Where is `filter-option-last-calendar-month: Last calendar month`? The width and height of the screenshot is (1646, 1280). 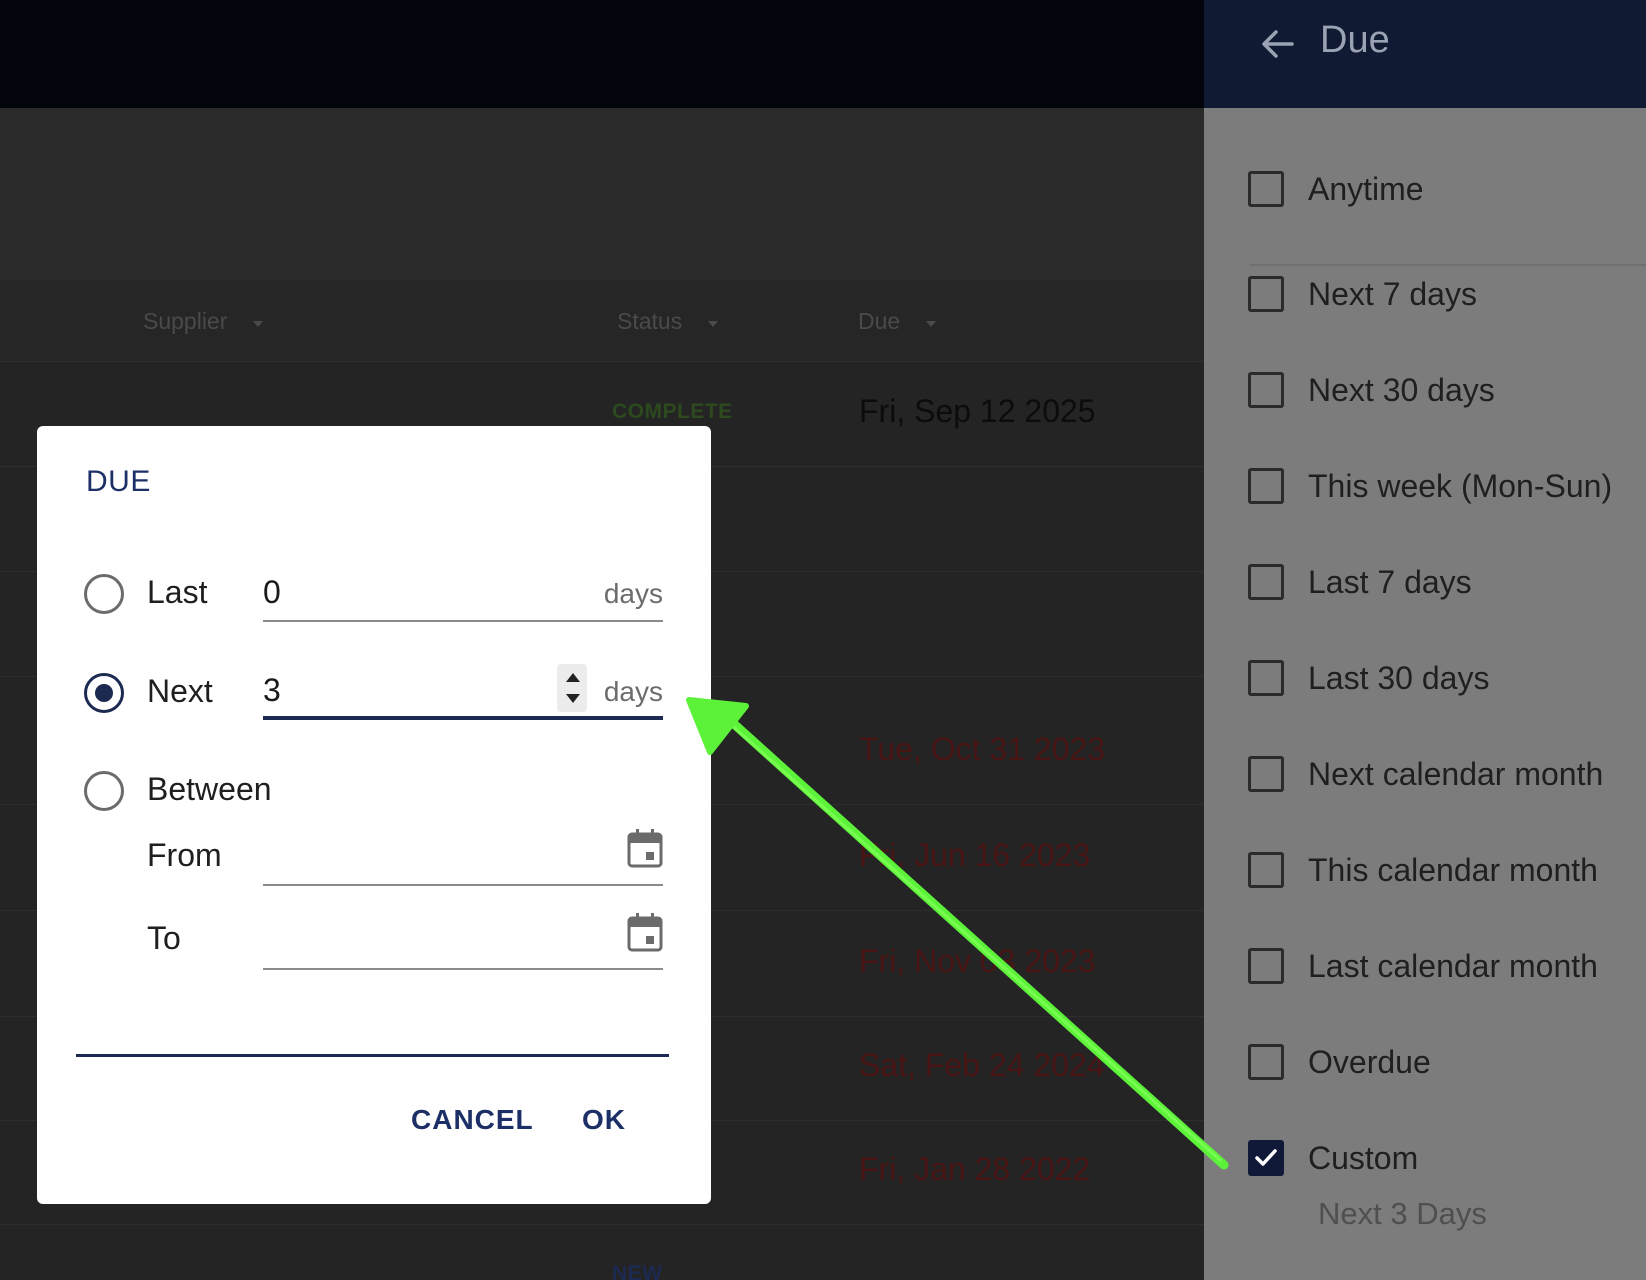 filter-option-last-calendar-month: Last calendar month is located at coordinates (1423, 966).